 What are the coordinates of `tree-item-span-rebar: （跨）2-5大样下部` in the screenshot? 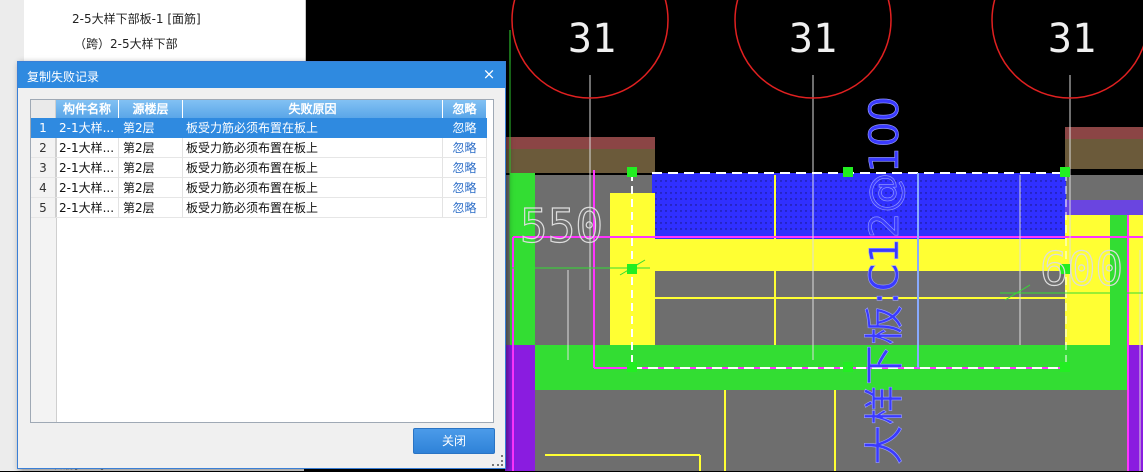 It's located at (126, 43).